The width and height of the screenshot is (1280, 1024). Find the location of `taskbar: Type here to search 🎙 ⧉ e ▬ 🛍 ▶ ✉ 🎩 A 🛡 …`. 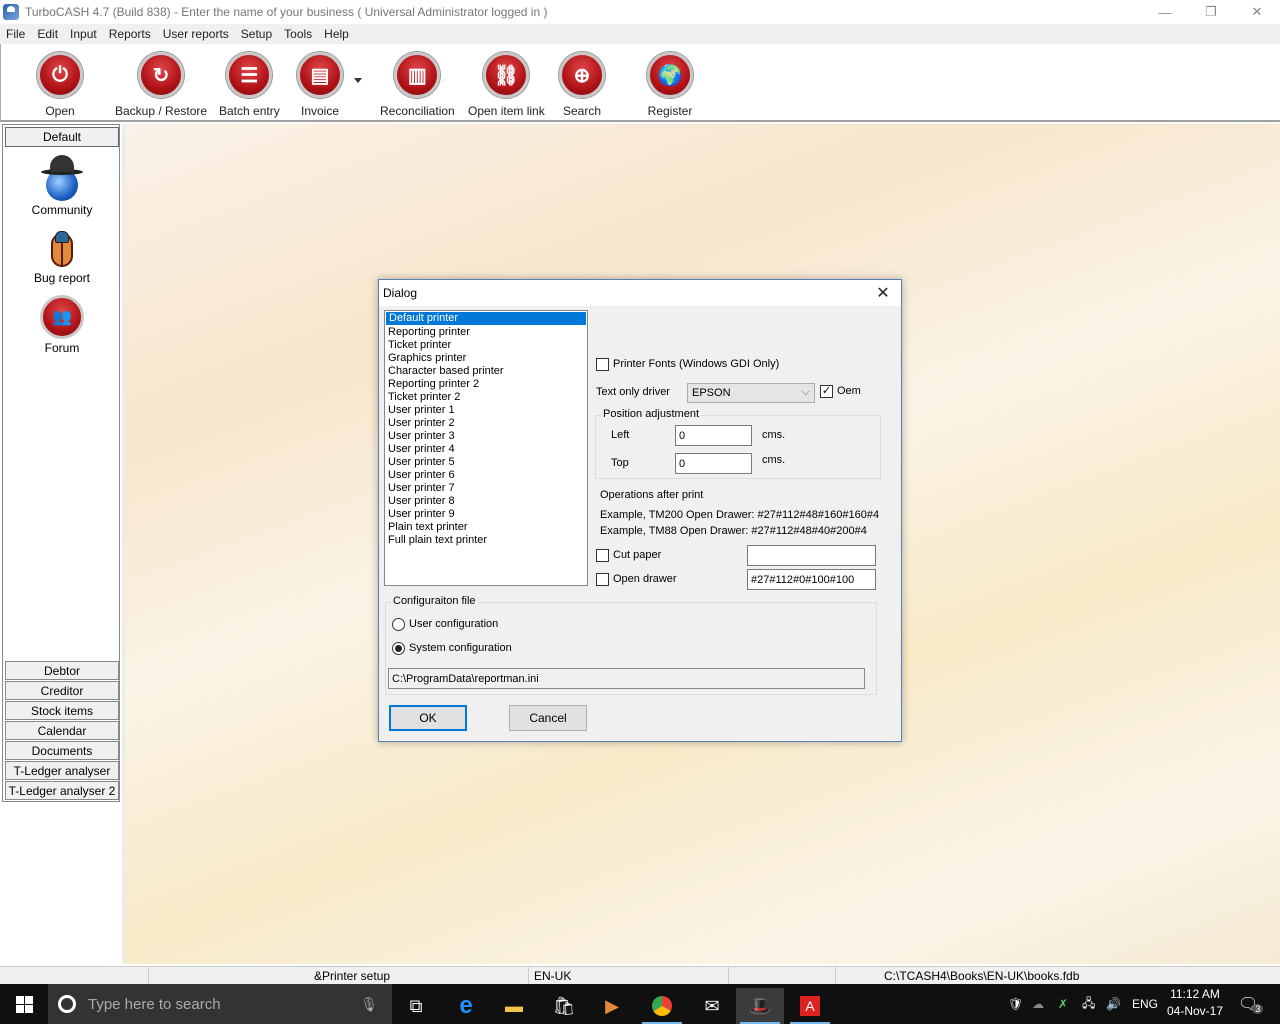

taskbar: Type here to search 🎙 ⧉ e ▬ 🛍 ▶ ✉ 🎩 A 🛡 … is located at coordinates (640, 1004).